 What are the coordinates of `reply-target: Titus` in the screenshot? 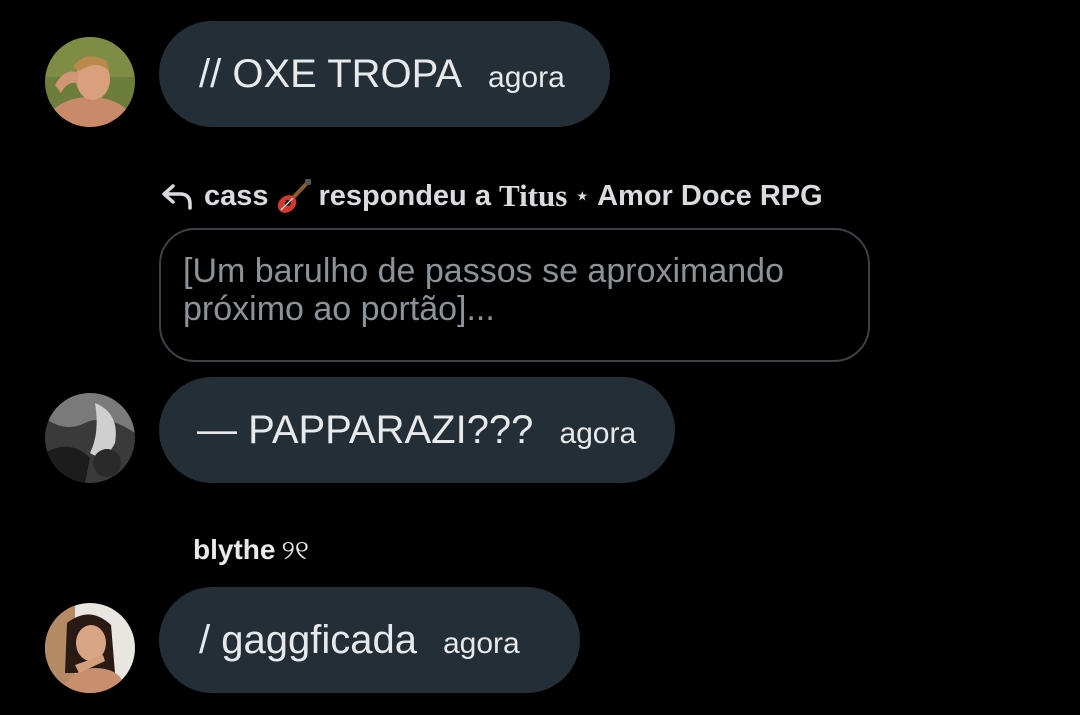 It's located at (533, 196).